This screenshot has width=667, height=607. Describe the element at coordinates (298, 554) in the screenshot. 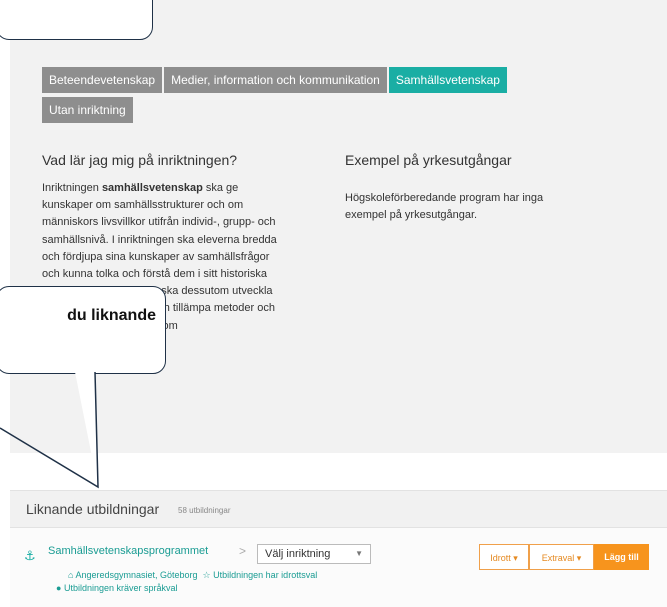

I see `orientation-select-value: Välj inriktning` at that location.